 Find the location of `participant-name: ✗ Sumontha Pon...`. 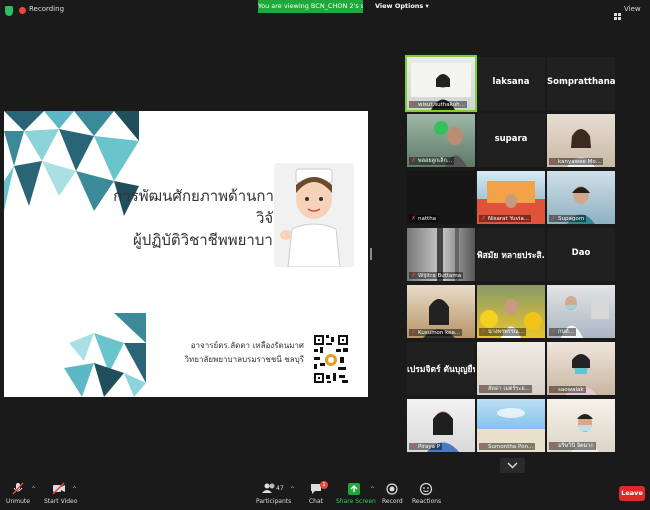

participant-name: ✗ Sumontha Pon... is located at coordinates (507, 446).